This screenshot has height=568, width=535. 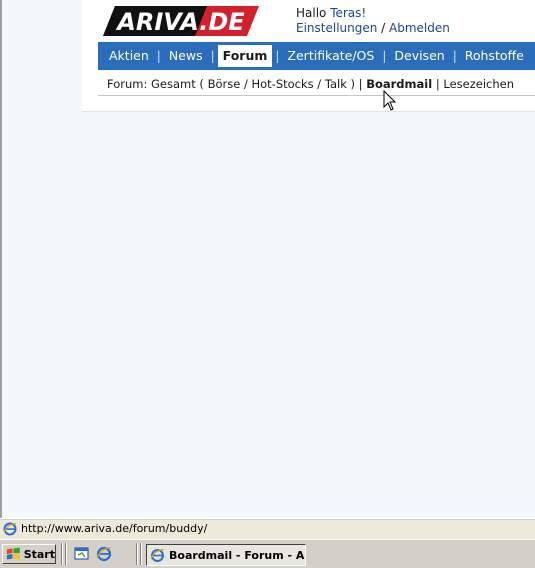 I want to click on subnav-gesamt-link: Gesamt, so click(x=173, y=84).